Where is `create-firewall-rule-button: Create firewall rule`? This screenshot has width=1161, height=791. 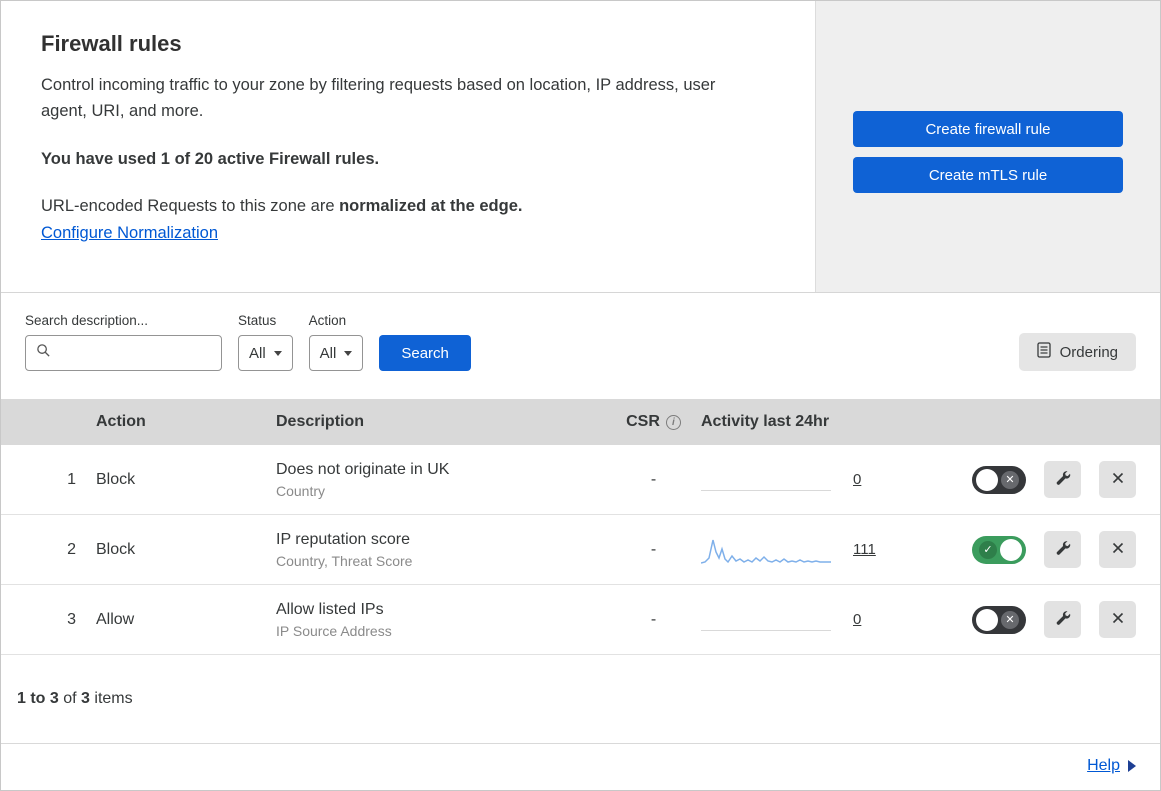
create-firewall-rule-button: Create firewall rule is located at coordinates (988, 129).